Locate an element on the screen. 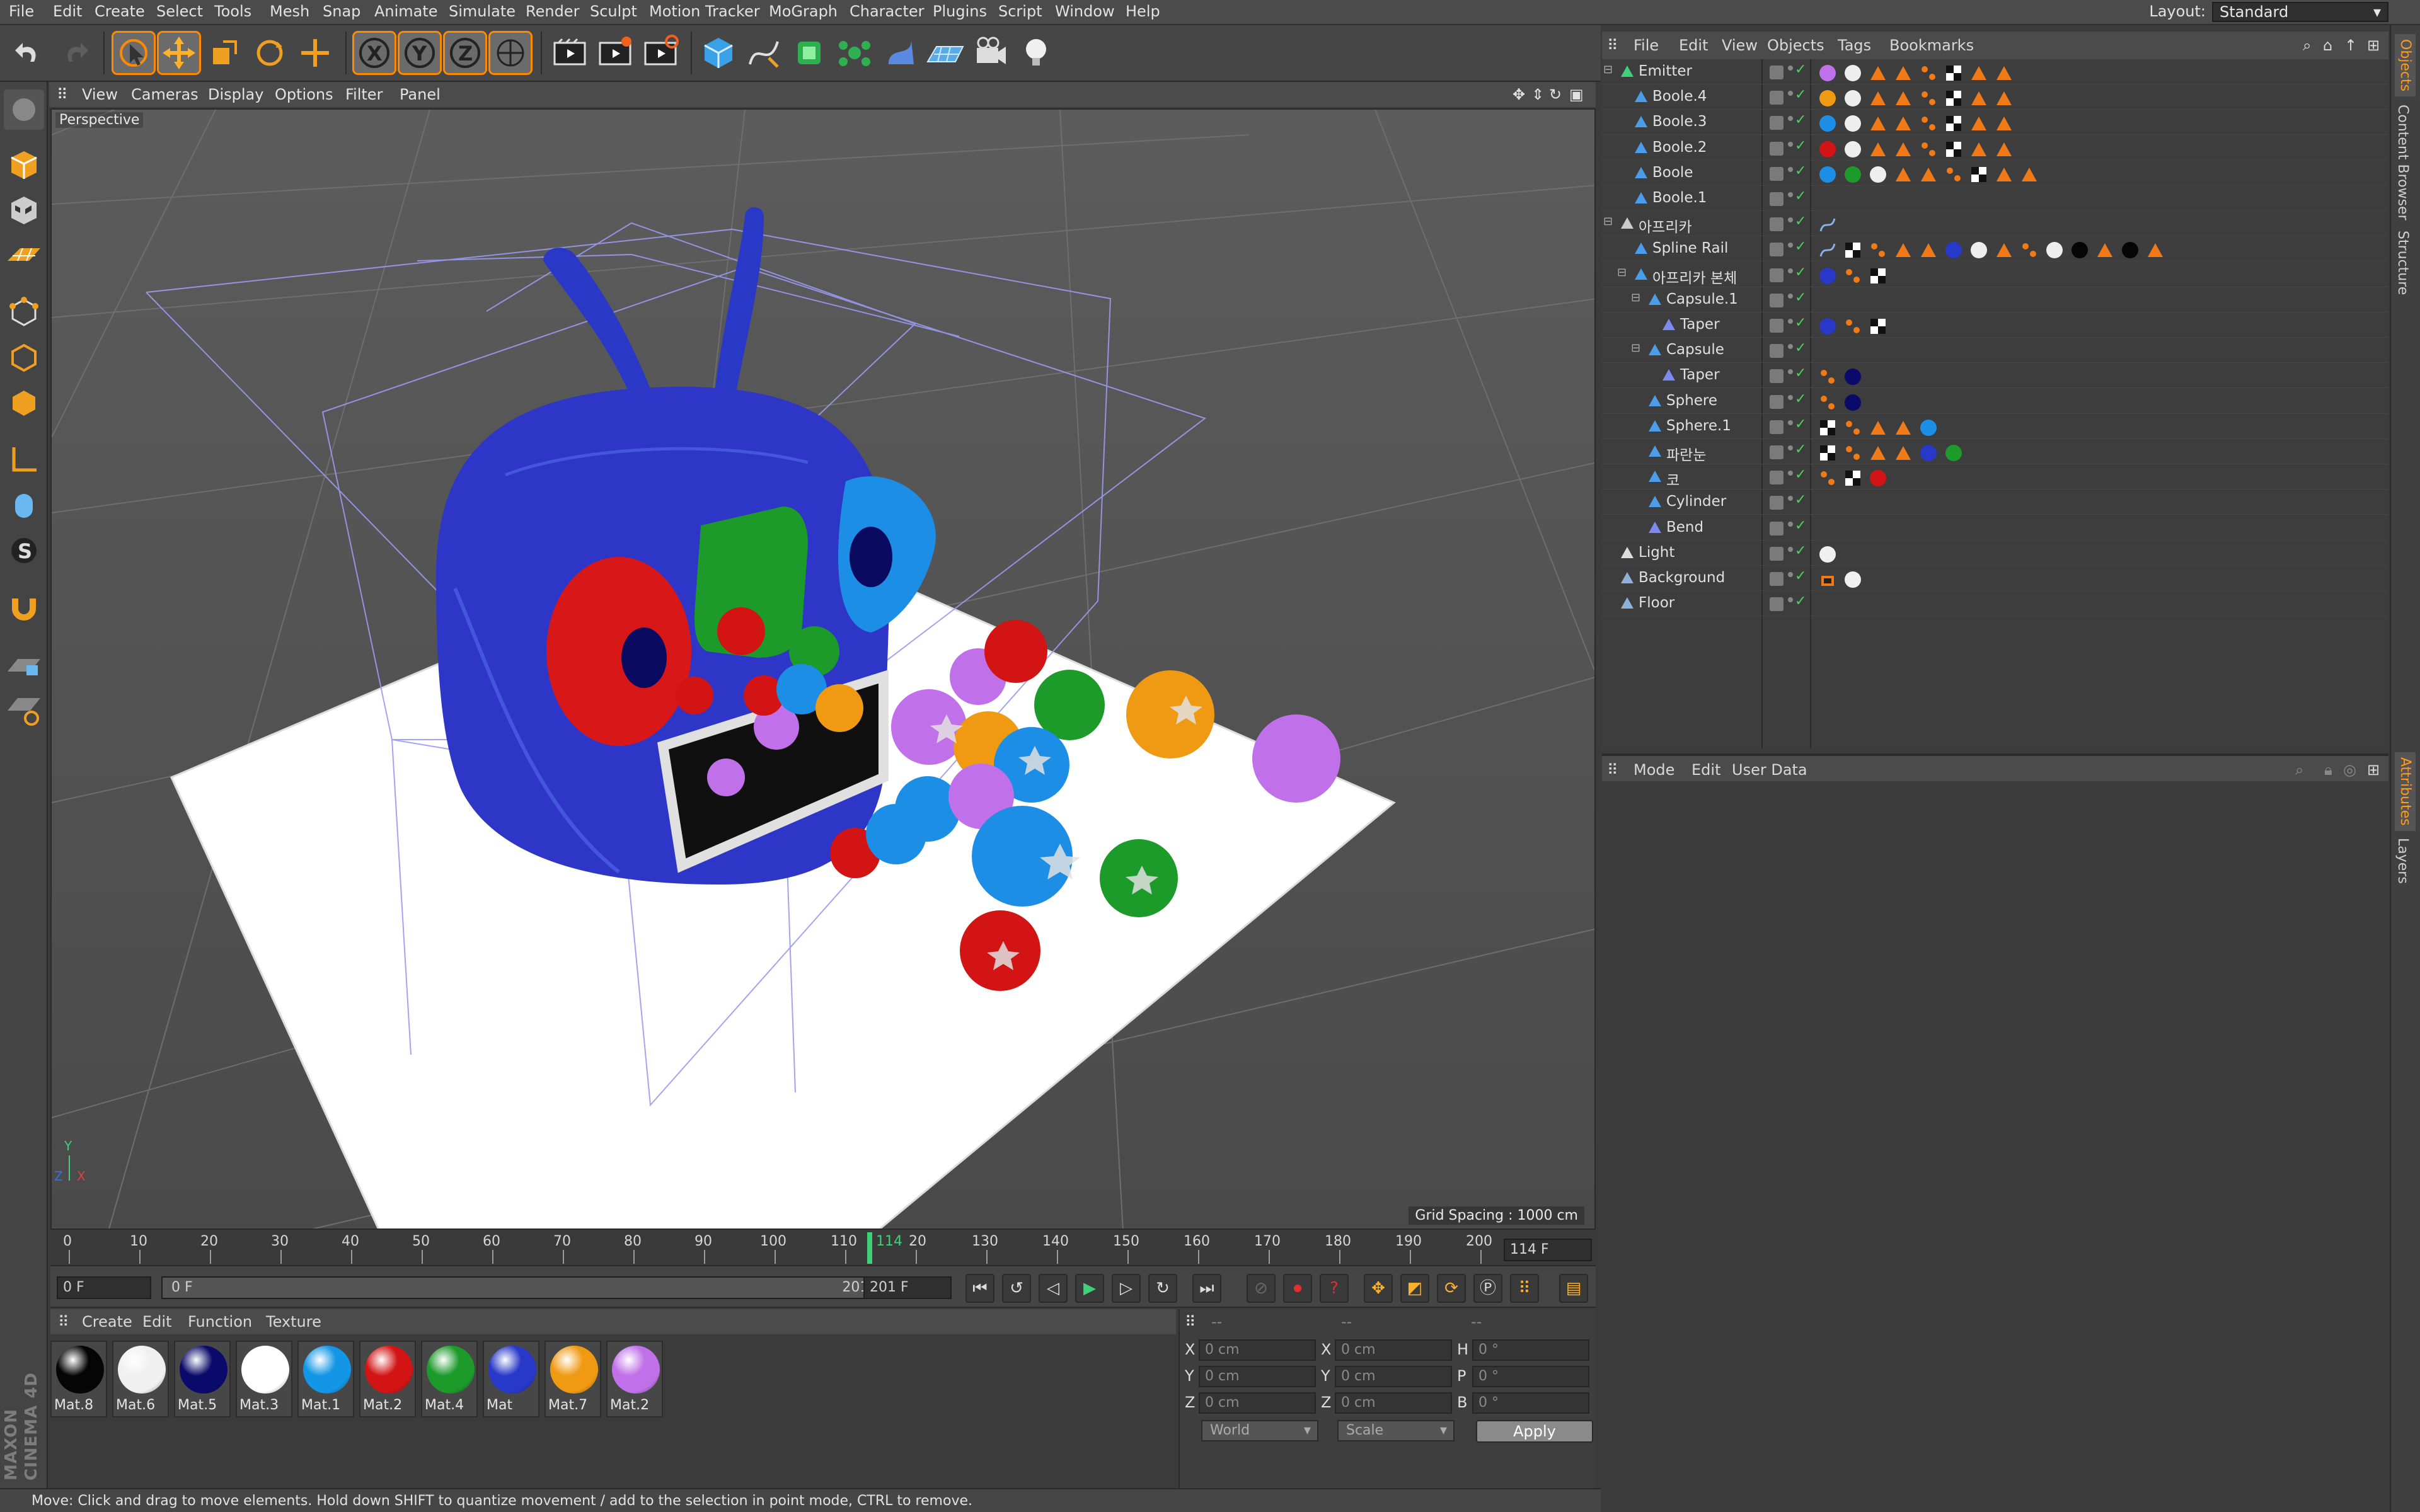 Image resolution: width=2420 pixels, height=1512 pixels. object-row: Boole.3 ✓ is located at coordinates (1995, 122).